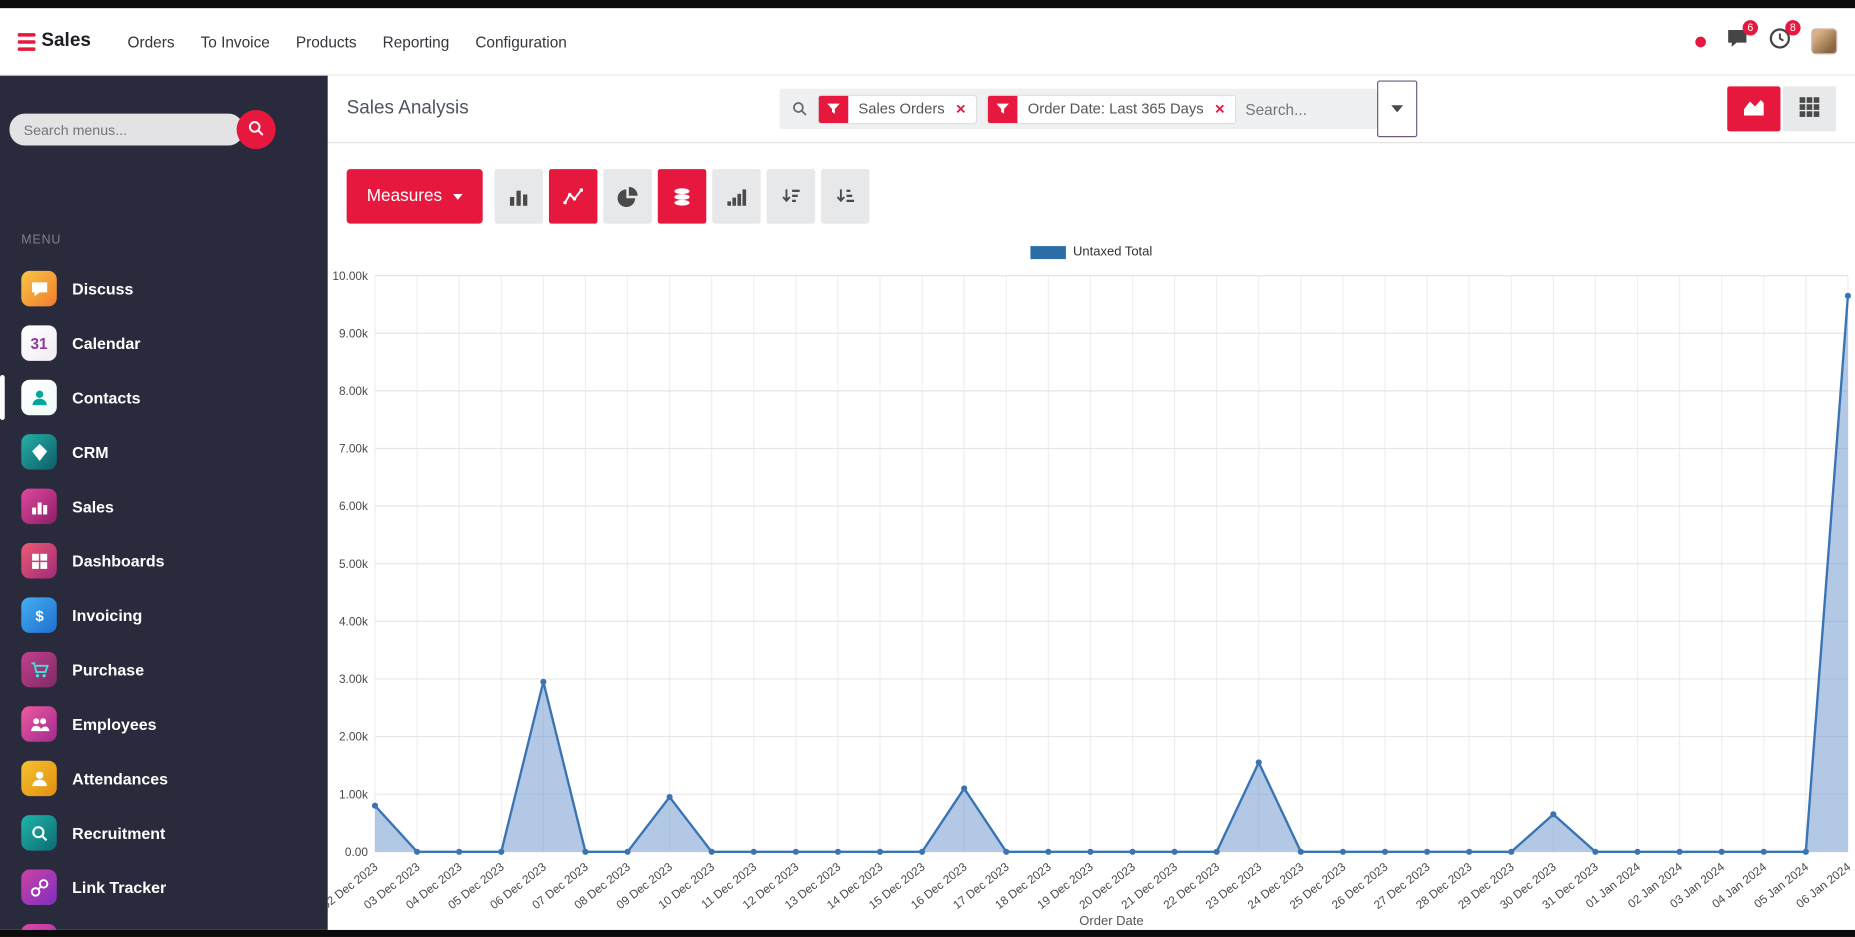 The width and height of the screenshot is (1855, 937). I want to click on user-avatar, so click(1824, 41).